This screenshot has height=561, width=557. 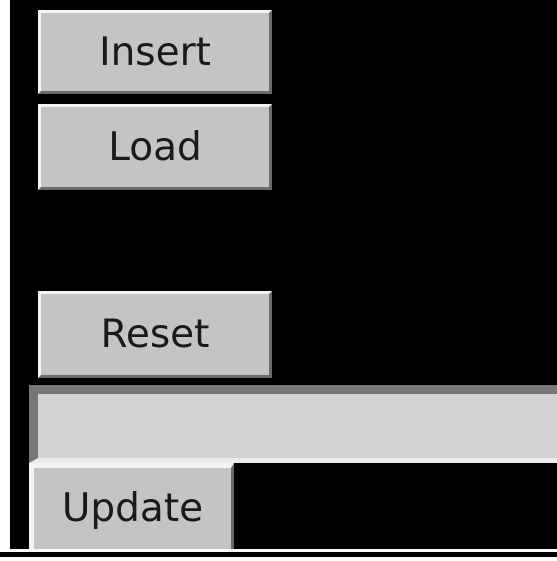 I want to click on update-button: Update, so click(x=131, y=506).